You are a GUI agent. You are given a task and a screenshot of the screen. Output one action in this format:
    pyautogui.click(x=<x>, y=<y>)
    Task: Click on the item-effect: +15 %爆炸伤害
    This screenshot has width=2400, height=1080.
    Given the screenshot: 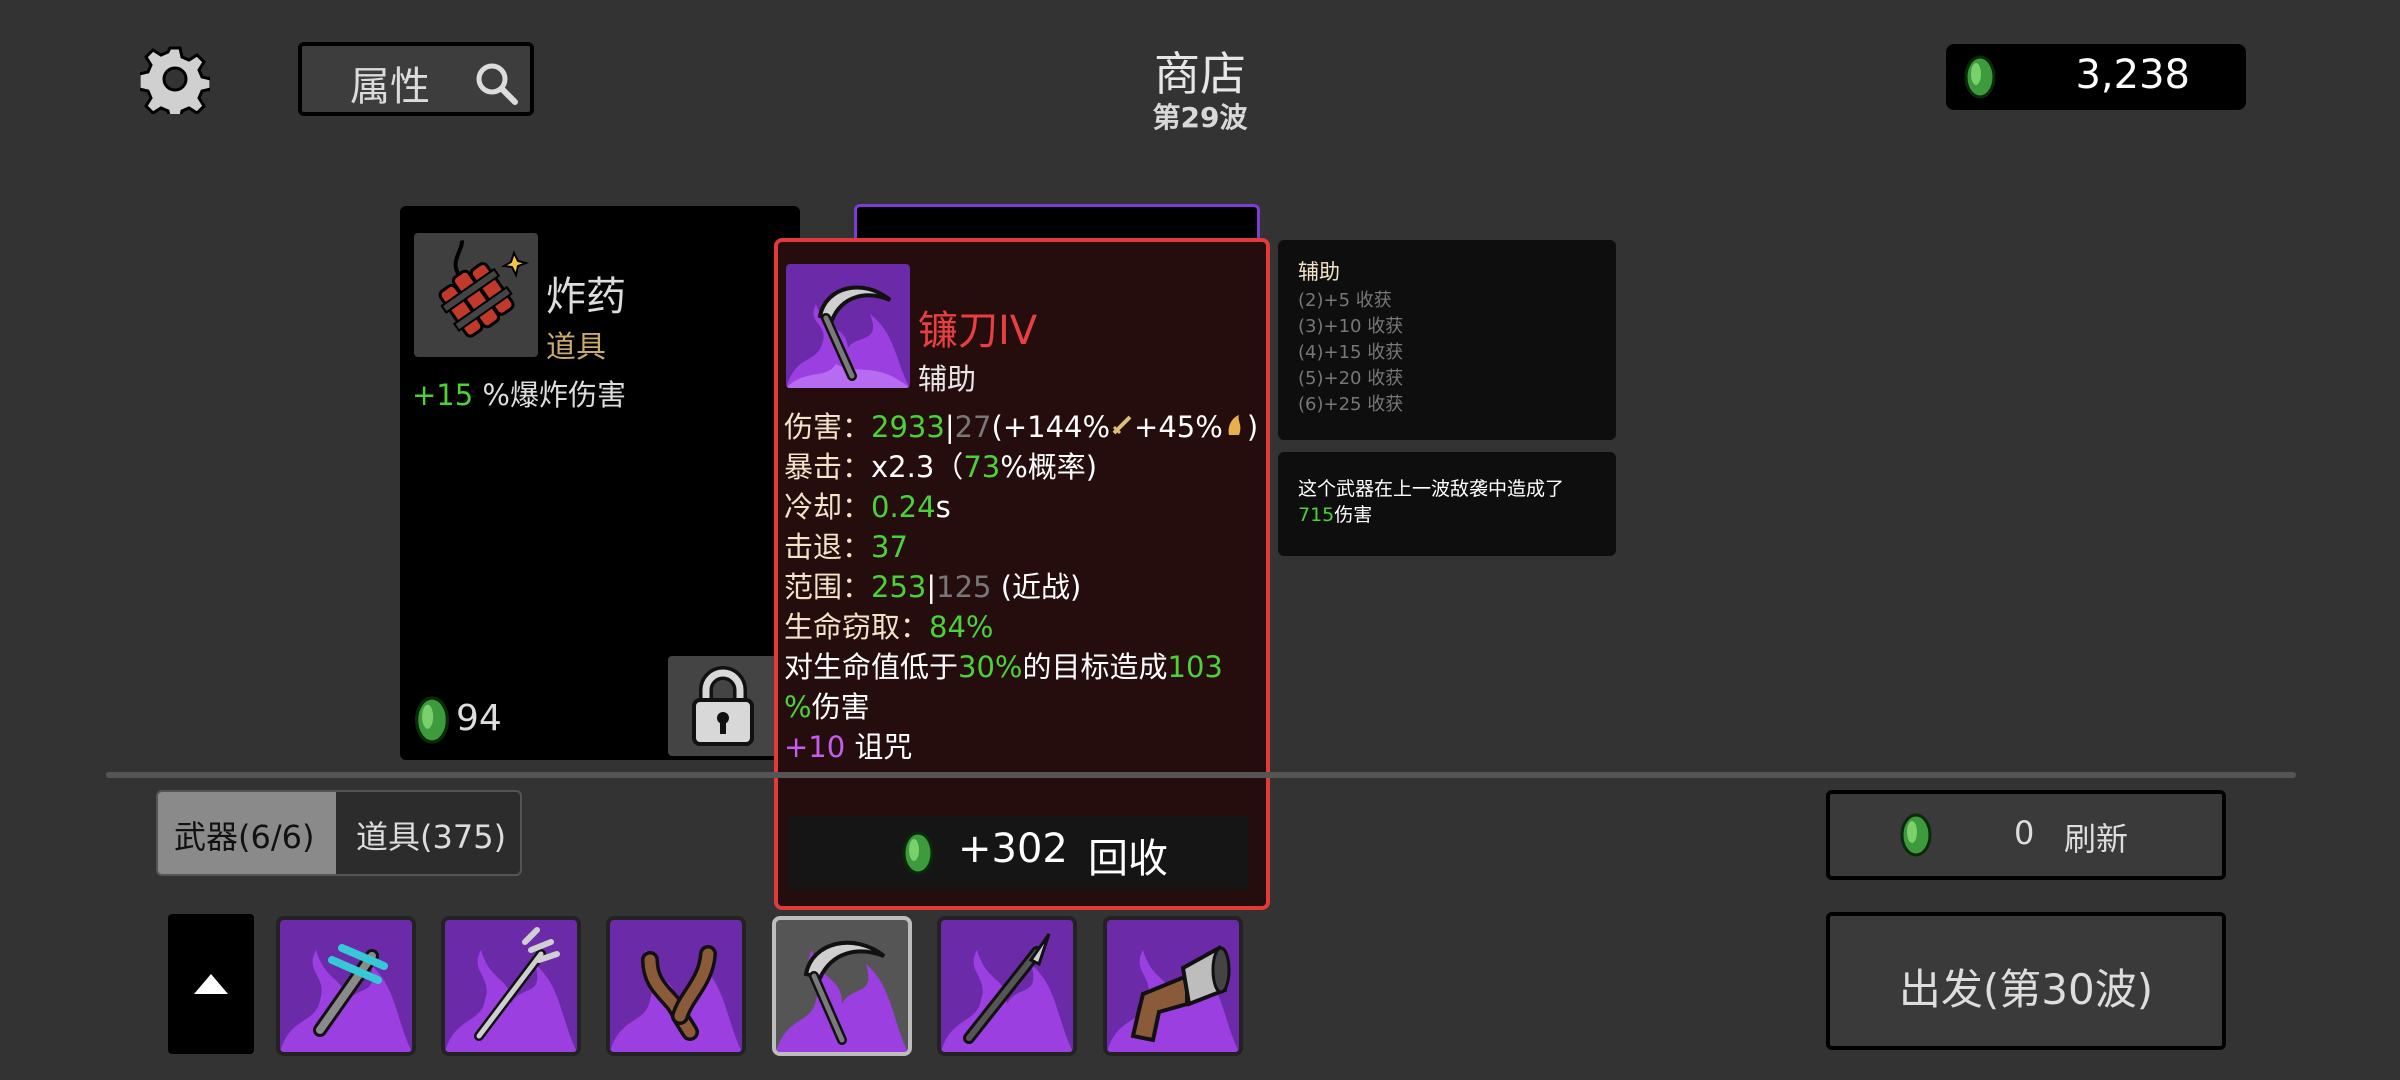 What is the action you would take?
    pyautogui.click(x=519, y=393)
    